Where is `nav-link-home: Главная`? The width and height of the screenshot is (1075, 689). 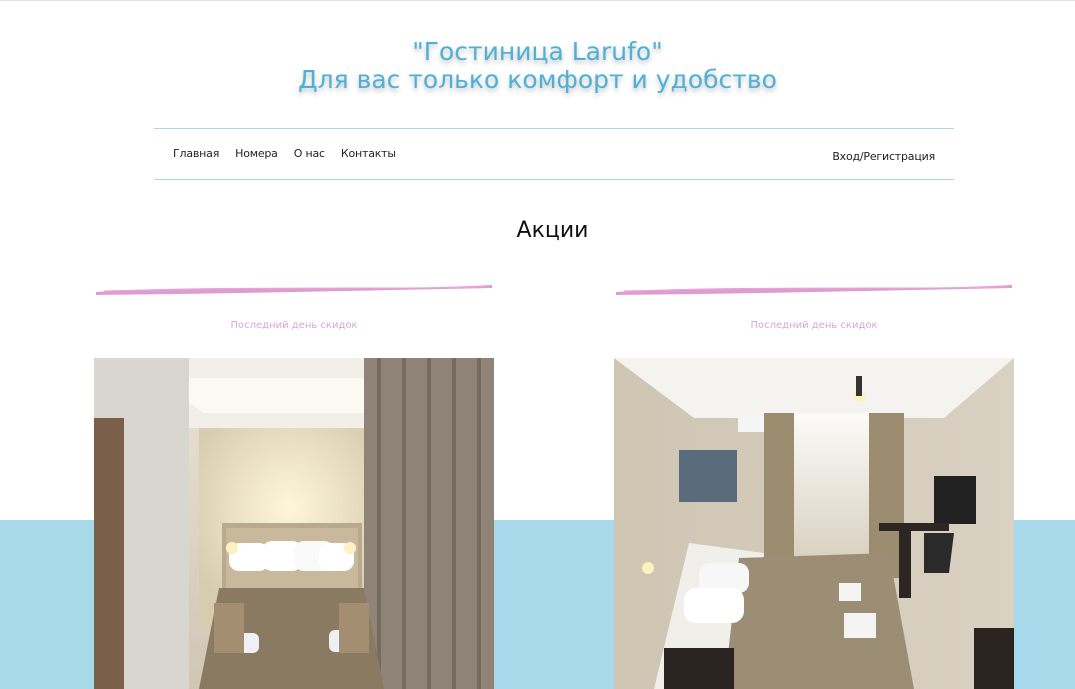
nav-link-home: Главная is located at coordinates (196, 153).